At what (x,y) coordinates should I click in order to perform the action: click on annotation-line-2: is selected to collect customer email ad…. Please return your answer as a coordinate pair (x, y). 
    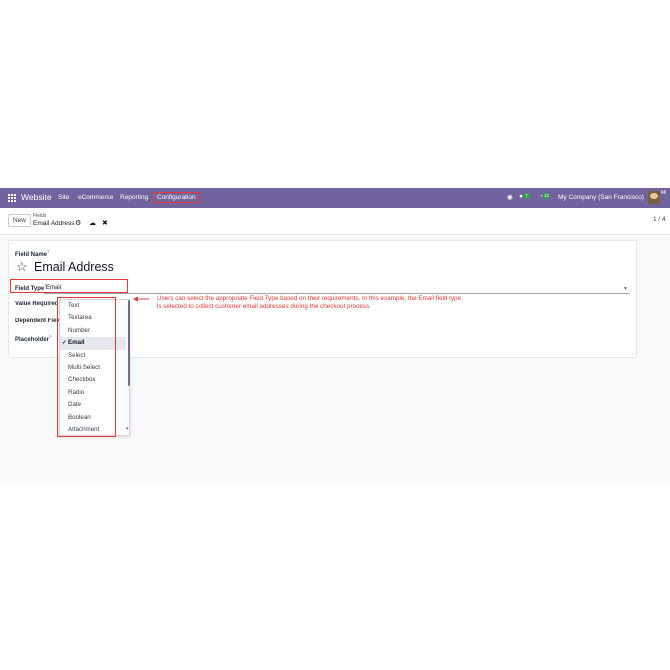
    Looking at the image, I should click on (264, 307).